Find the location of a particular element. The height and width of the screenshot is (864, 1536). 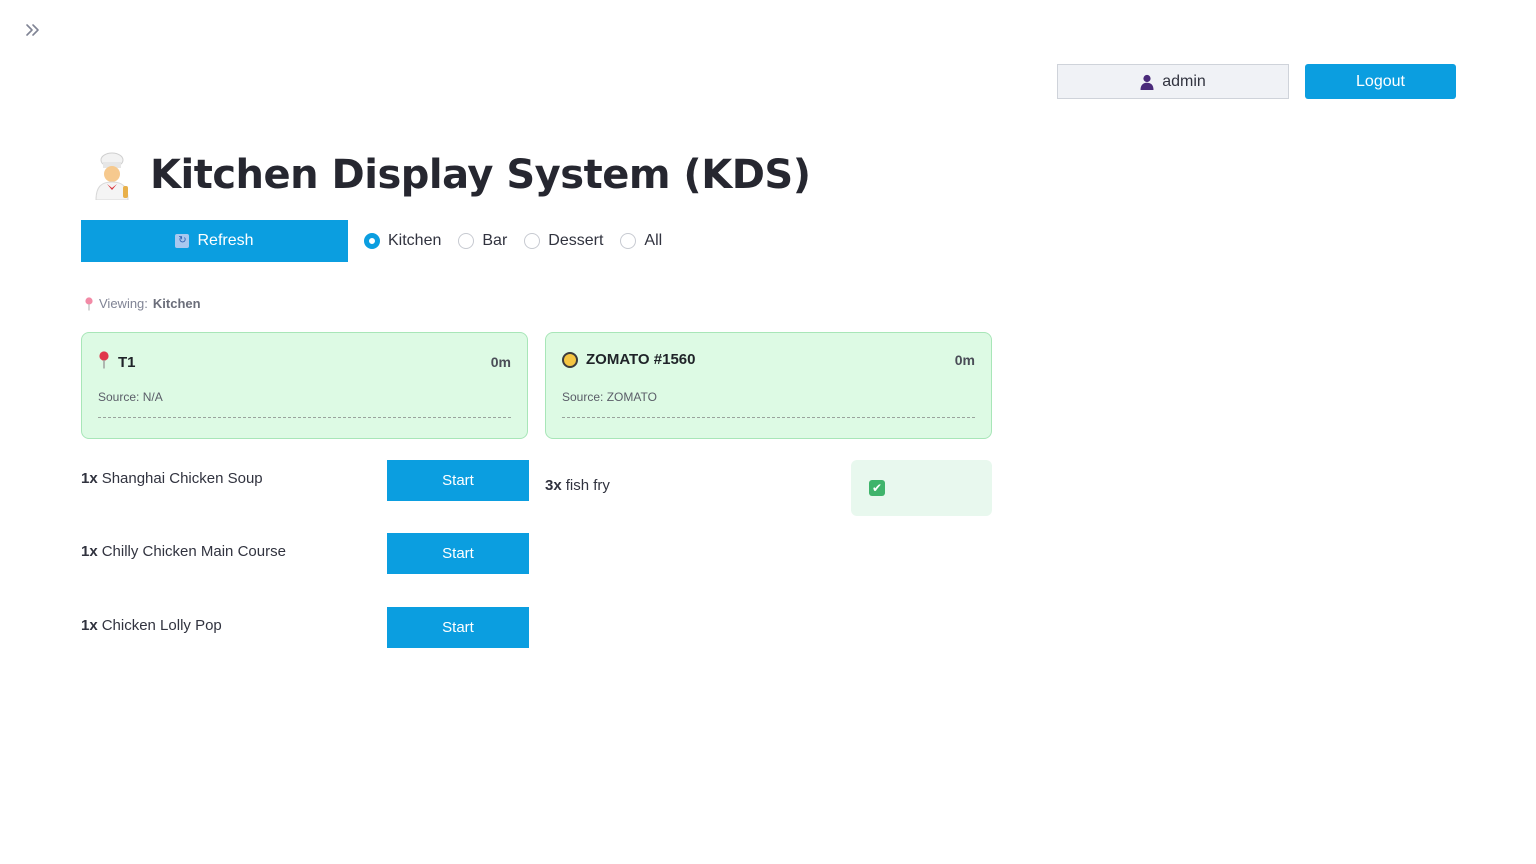

refresh-label: Refresh is located at coordinates (225, 240).